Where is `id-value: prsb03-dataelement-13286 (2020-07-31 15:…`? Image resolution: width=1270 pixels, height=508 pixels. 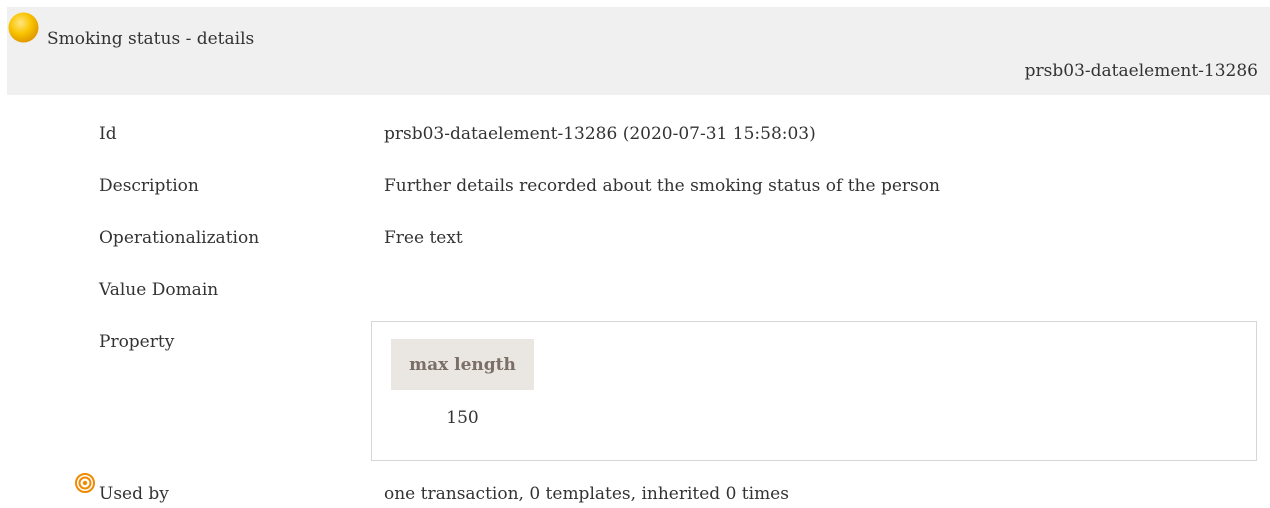 id-value: prsb03-dataelement-13286 (2020-07-31 15:… is located at coordinates (600, 134).